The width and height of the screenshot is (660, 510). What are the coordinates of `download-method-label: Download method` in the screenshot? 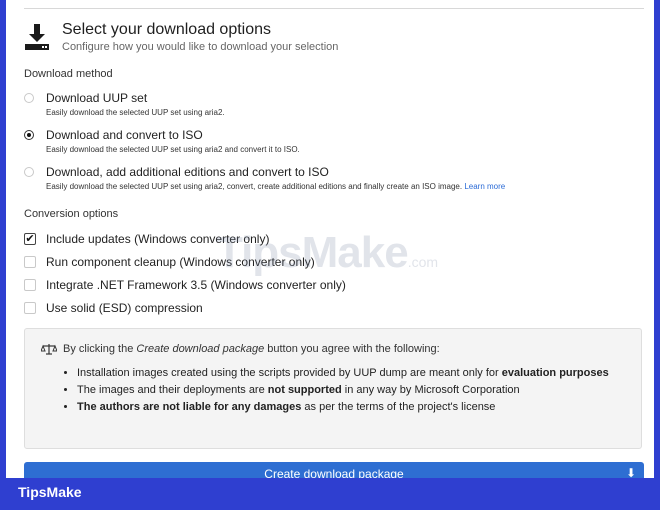 It's located at (68, 74).